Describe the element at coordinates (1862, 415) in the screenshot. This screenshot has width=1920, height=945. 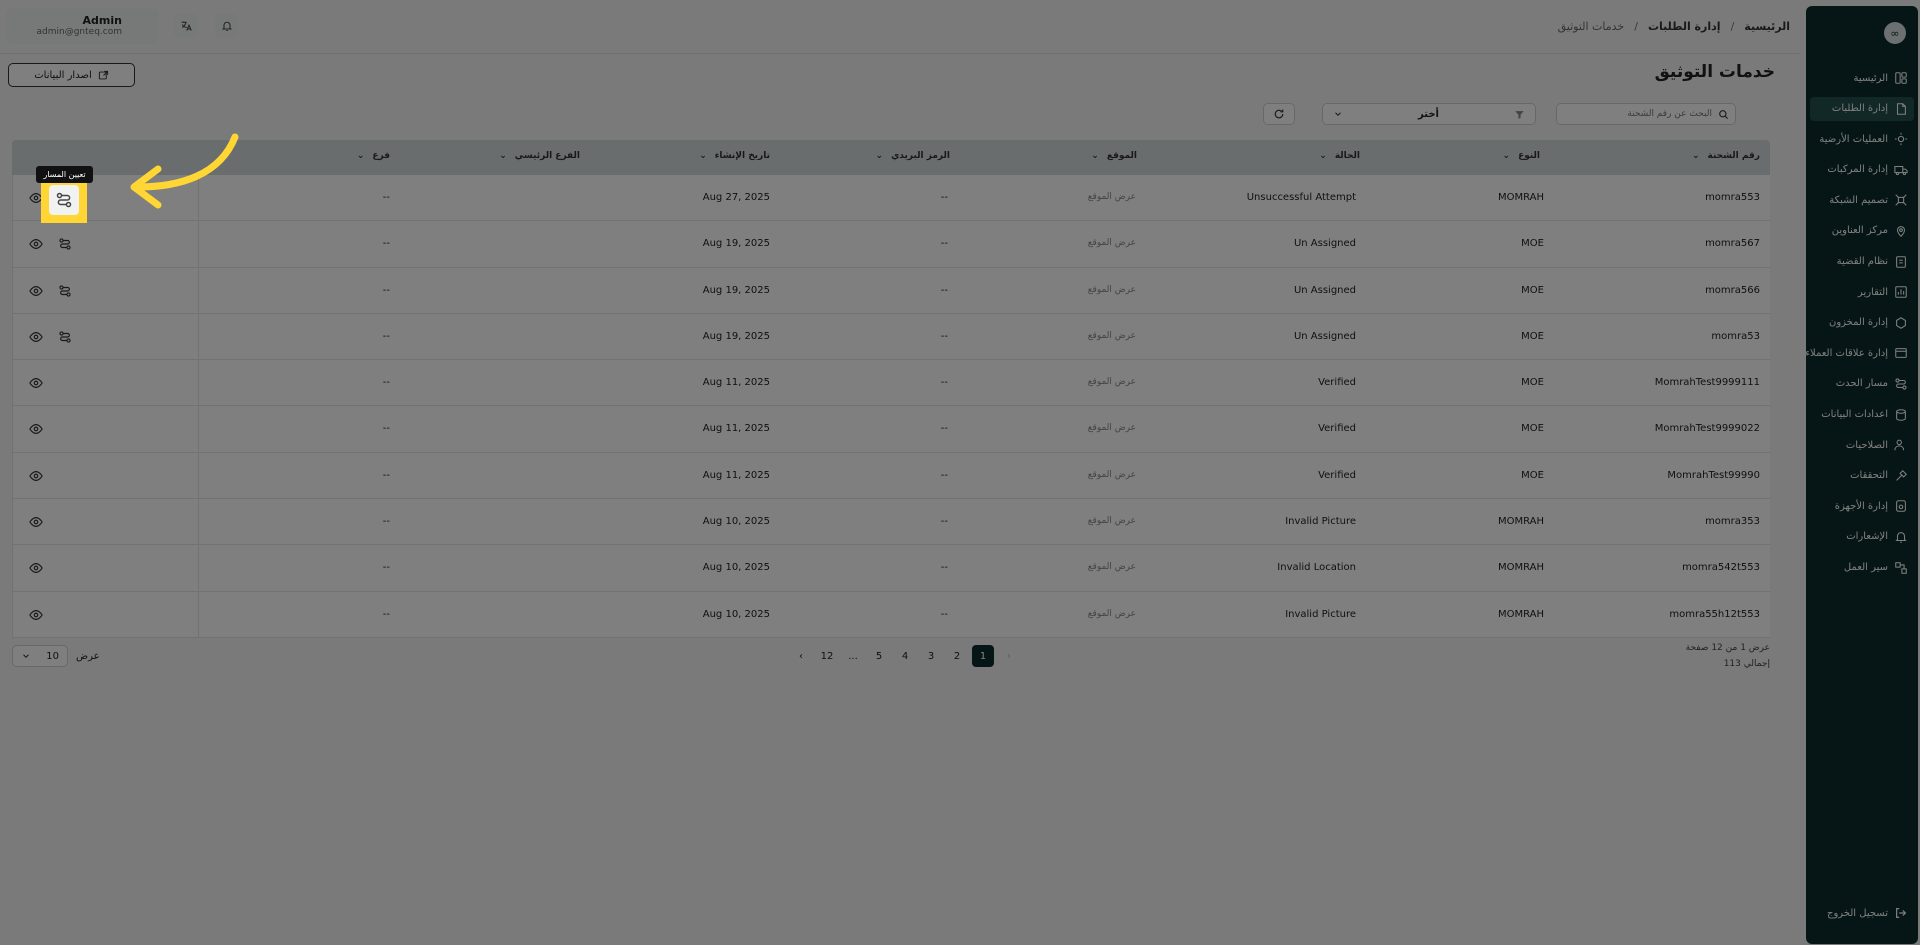
I see `sidebar-item: اعدادات البيانات` at that location.